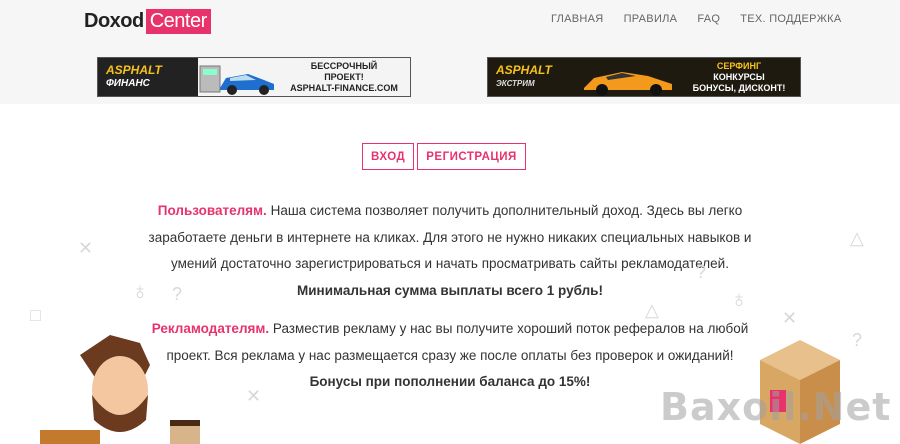  What do you see at coordinates (344, 65) in the screenshot?
I see `banner-line-1: БЕССРОЧНЫЙ` at bounding box center [344, 65].